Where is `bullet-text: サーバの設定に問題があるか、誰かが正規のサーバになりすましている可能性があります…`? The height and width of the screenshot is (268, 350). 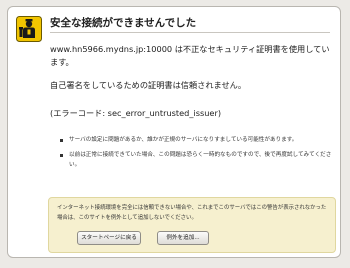 bullet-text: サーバの設定に問題があるか、誰かが正規のサーバになりすましている可能性があります… is located at coordinates (183, 140).